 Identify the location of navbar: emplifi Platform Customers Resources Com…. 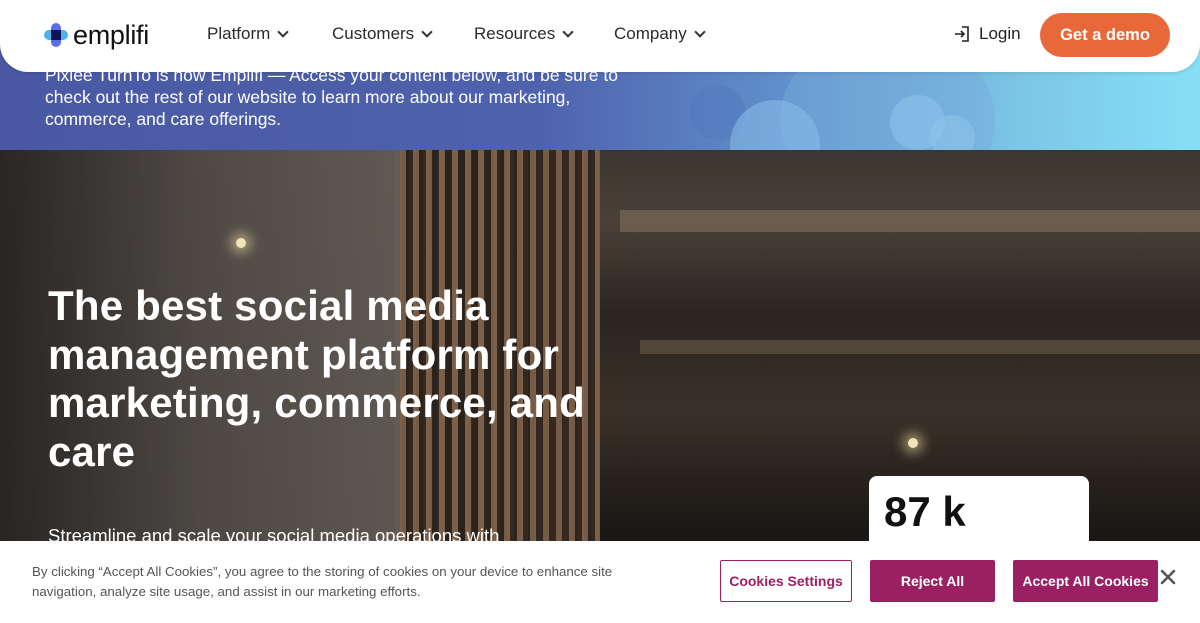
(600, 36).